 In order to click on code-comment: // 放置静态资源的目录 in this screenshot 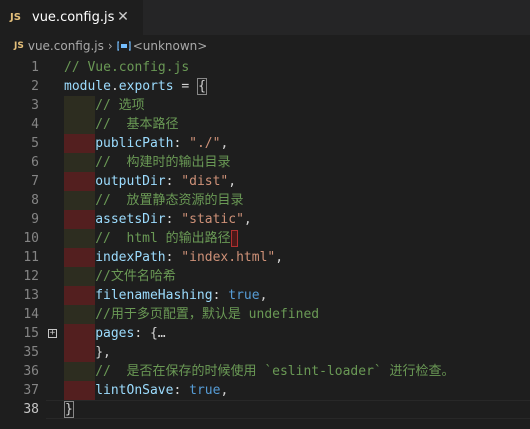, I will do `click(169, 200)`.